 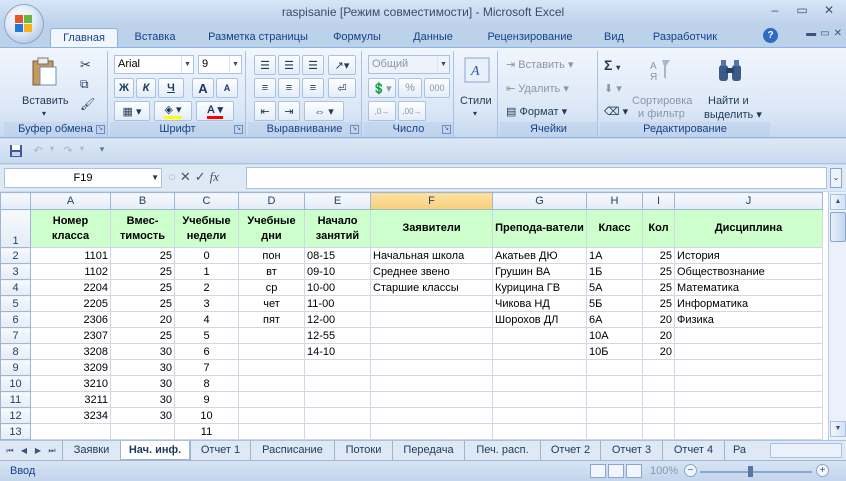 What do you see at coordinates (220, 64) in the screenshot?
I see `font-size-combo: 9 ▼` at bounding box center [220, 64].